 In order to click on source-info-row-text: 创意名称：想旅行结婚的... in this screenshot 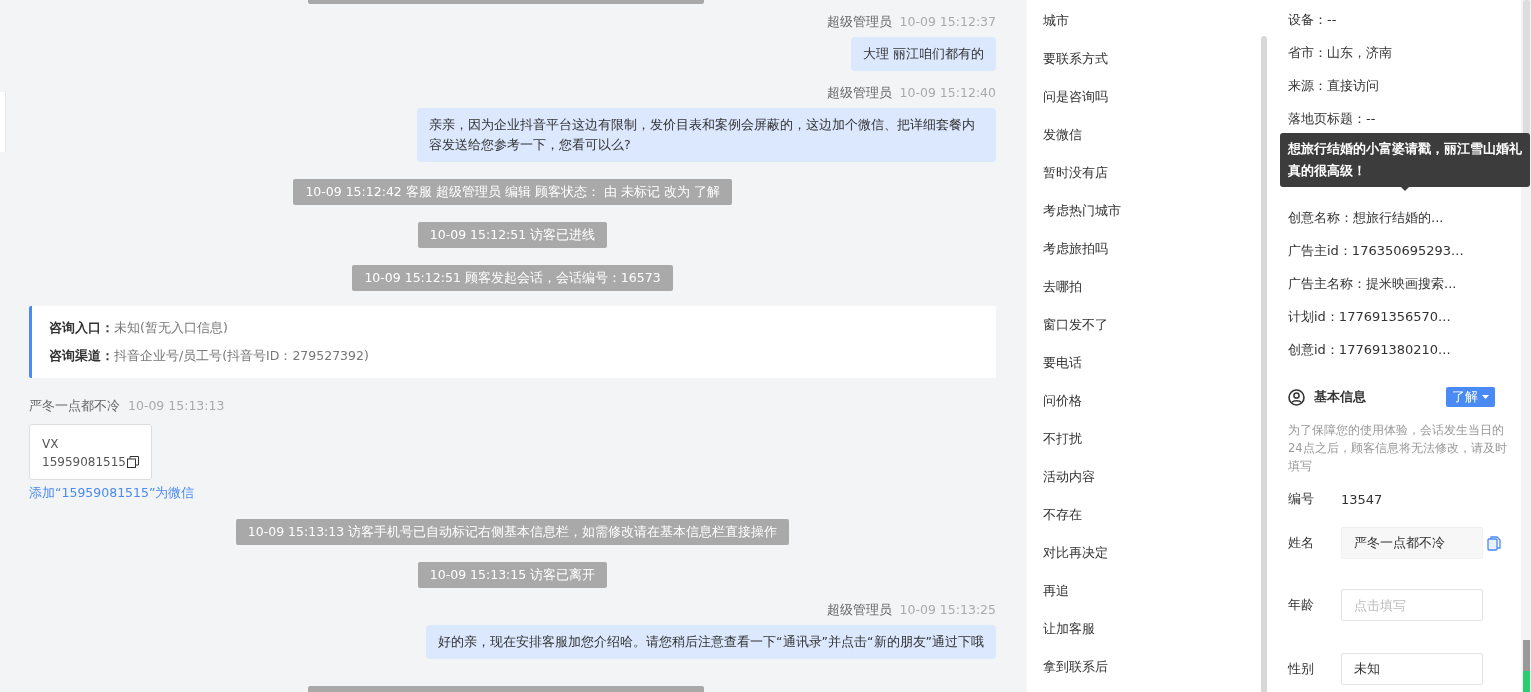, I will do `click(1366, 218)`.